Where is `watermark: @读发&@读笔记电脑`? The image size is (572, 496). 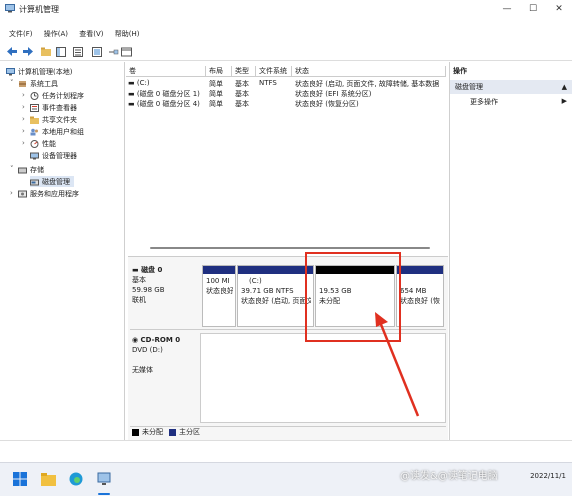 watermark: @读发&@读笔记电脑 is located at coordinates (449, 476).